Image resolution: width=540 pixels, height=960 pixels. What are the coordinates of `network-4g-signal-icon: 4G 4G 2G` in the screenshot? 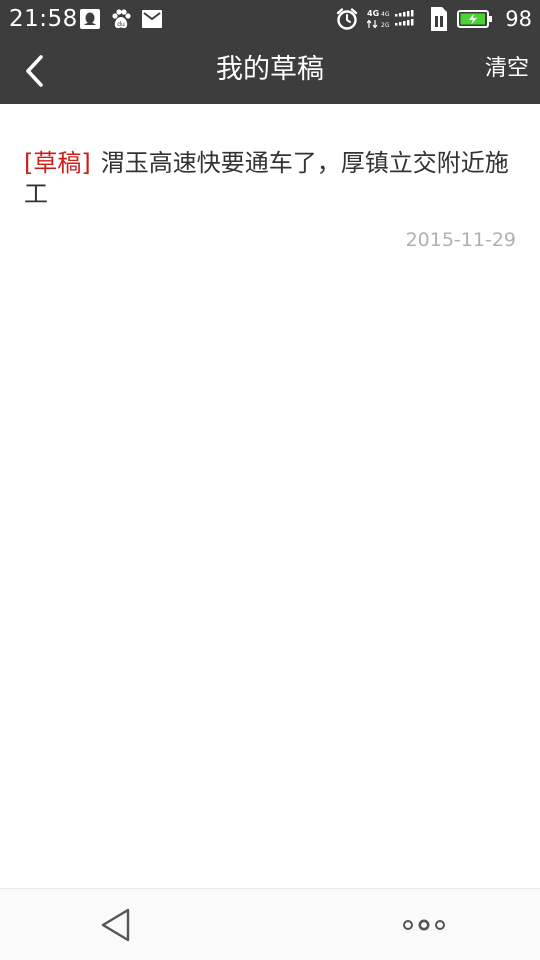 It's located at (394, 19).